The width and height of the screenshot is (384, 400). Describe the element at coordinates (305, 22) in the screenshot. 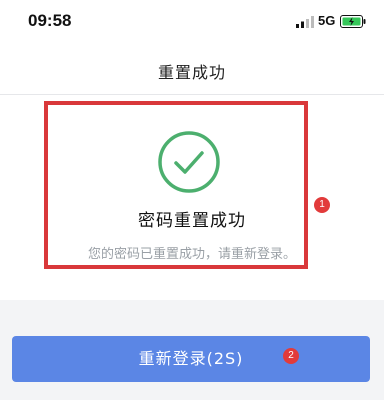

I see `signal-icon` at that location.